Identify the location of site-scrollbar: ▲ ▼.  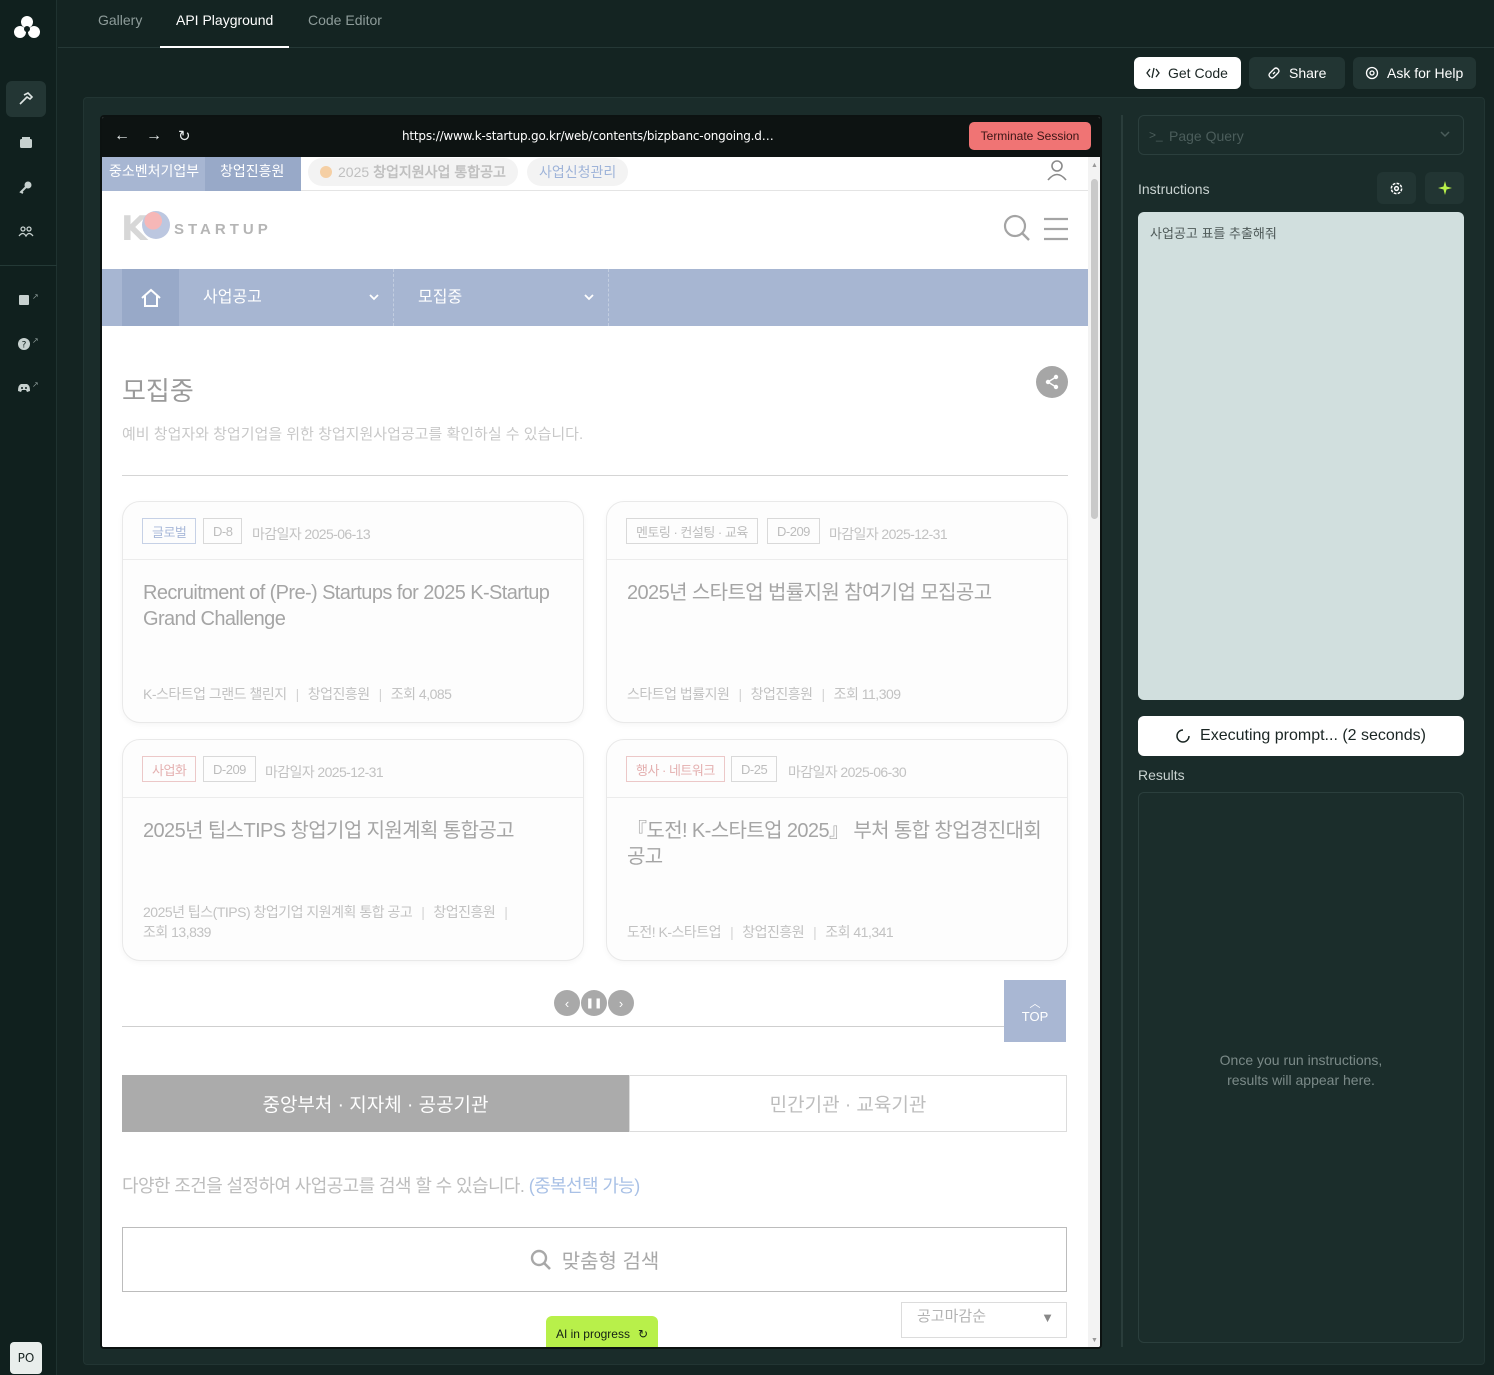
(1094, 752).